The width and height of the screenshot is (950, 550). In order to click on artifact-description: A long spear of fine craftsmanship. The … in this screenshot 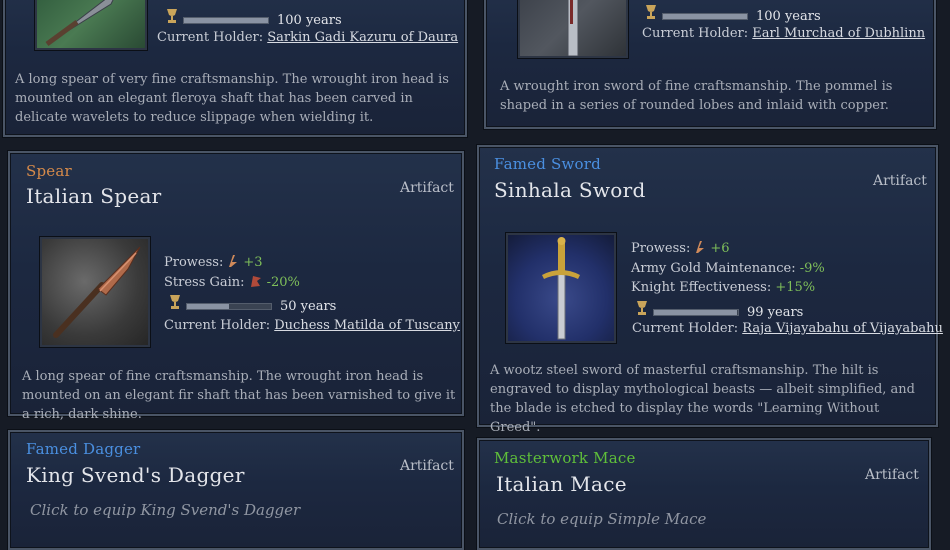, I will do `click(239, 395)`.